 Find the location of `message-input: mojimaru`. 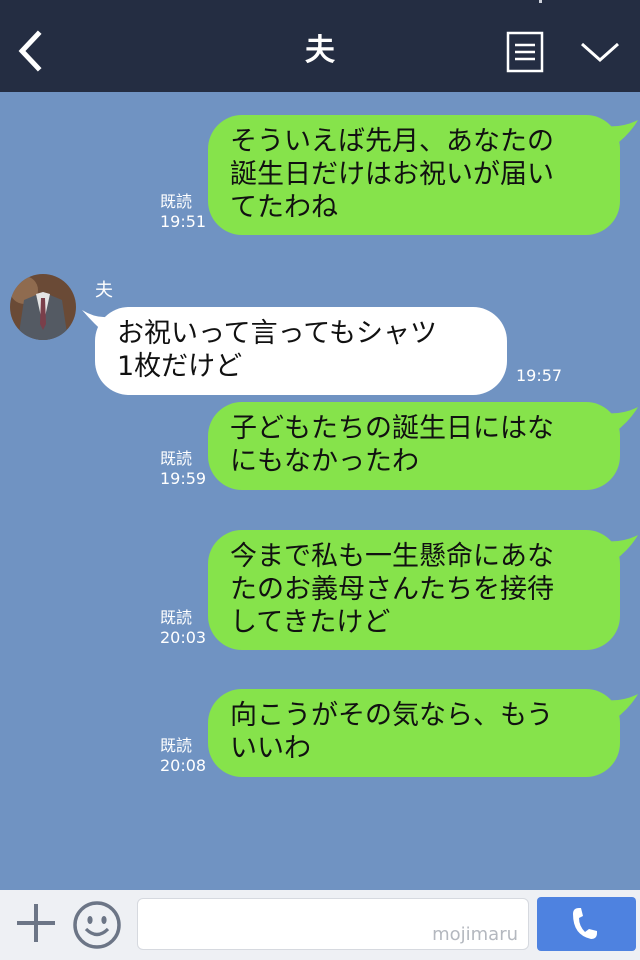

message-input: mojimaru is located at coordinates (333, 924).